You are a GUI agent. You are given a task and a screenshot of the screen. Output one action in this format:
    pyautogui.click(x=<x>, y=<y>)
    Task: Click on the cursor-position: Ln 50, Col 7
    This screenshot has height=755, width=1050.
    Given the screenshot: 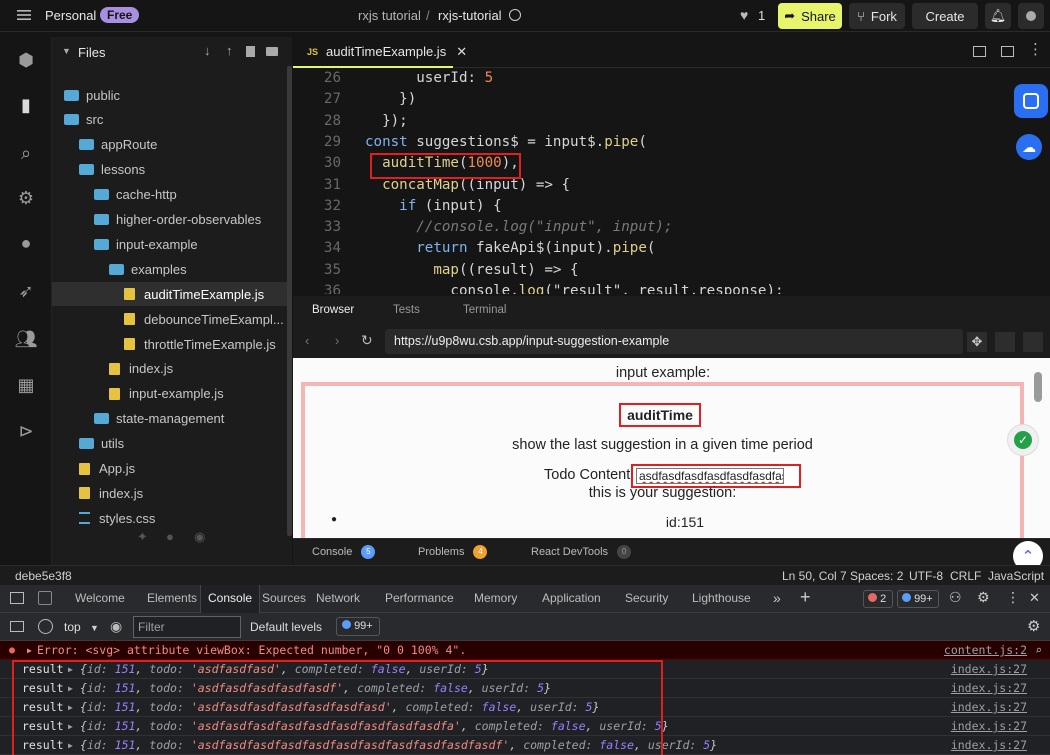 What is the action you would take?
    pyautogui.click(x=814, y=576)
    